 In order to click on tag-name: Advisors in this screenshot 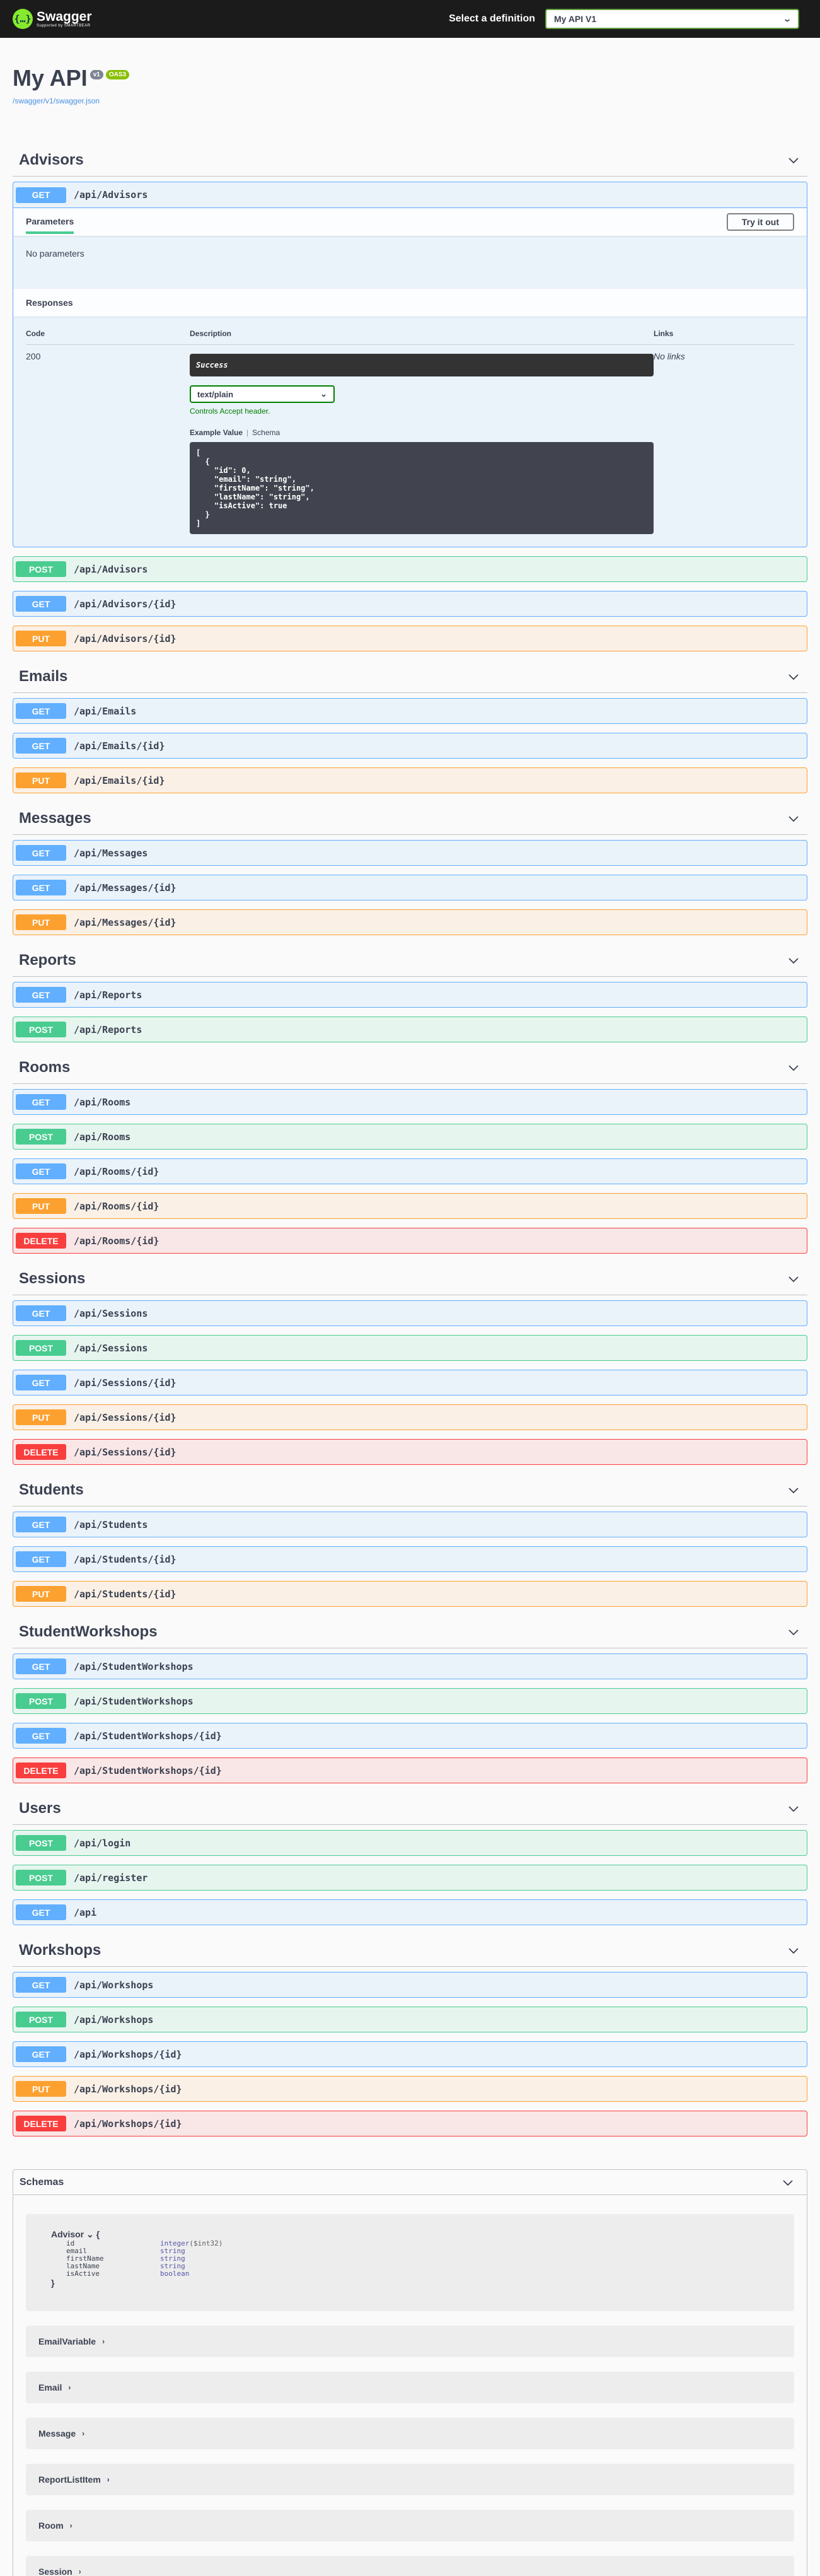, I will do `click(52, 160)`.